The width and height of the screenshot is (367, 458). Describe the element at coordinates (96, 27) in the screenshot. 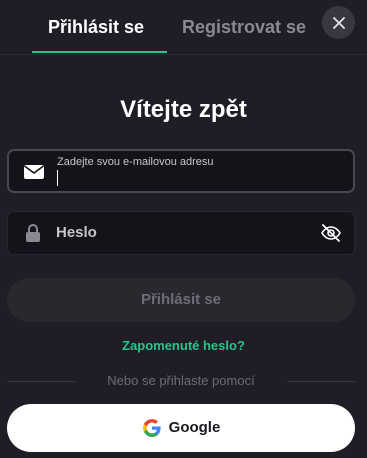

I see `tab-login: Přihlásit se` at that location.